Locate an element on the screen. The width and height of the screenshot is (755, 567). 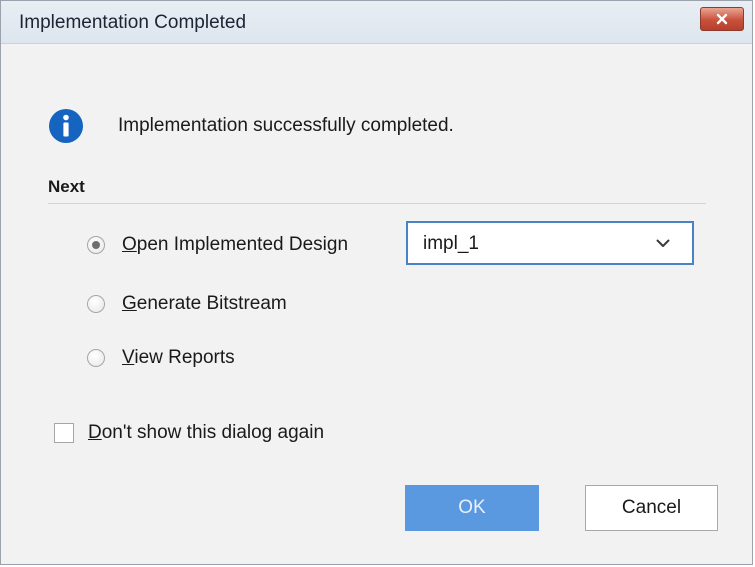
radio-label-generate-bitstream: Generate Bitstream is located at coordinates (204, 303).